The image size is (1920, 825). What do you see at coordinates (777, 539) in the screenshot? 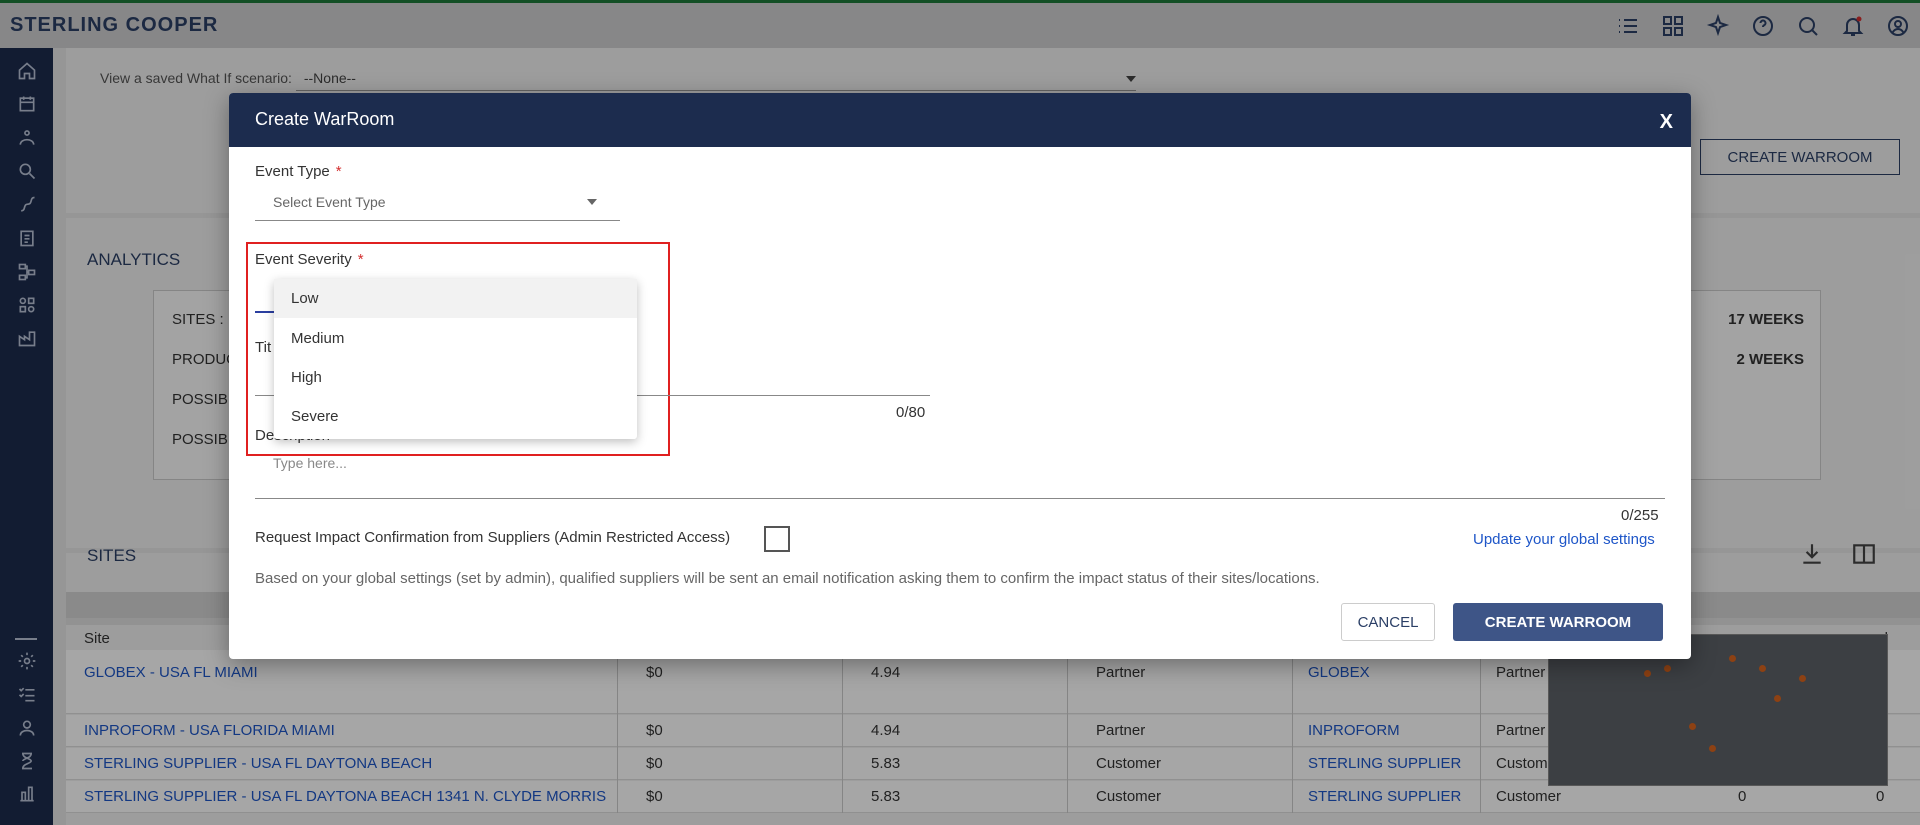
I see `impact-confirmation-checkbox` at bounding box center [777, 539].